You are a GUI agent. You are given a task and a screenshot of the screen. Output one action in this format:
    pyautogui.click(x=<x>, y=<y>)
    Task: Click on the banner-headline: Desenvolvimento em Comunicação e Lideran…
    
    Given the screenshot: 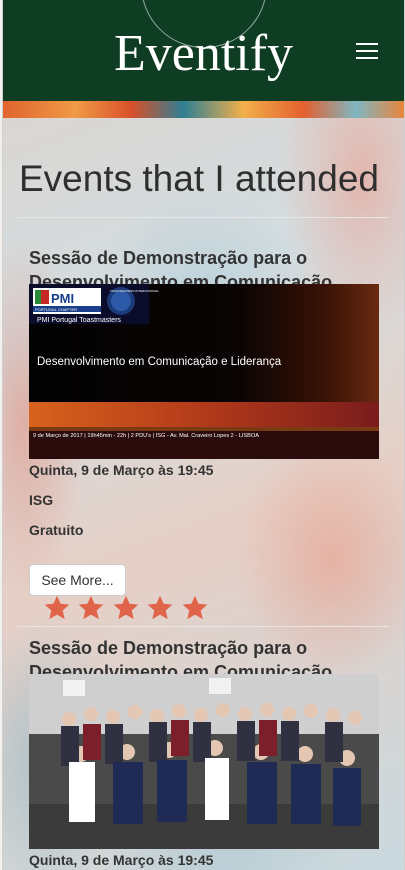 What is the action you would take?
    pyautogui.click(x=159, y=362)
    